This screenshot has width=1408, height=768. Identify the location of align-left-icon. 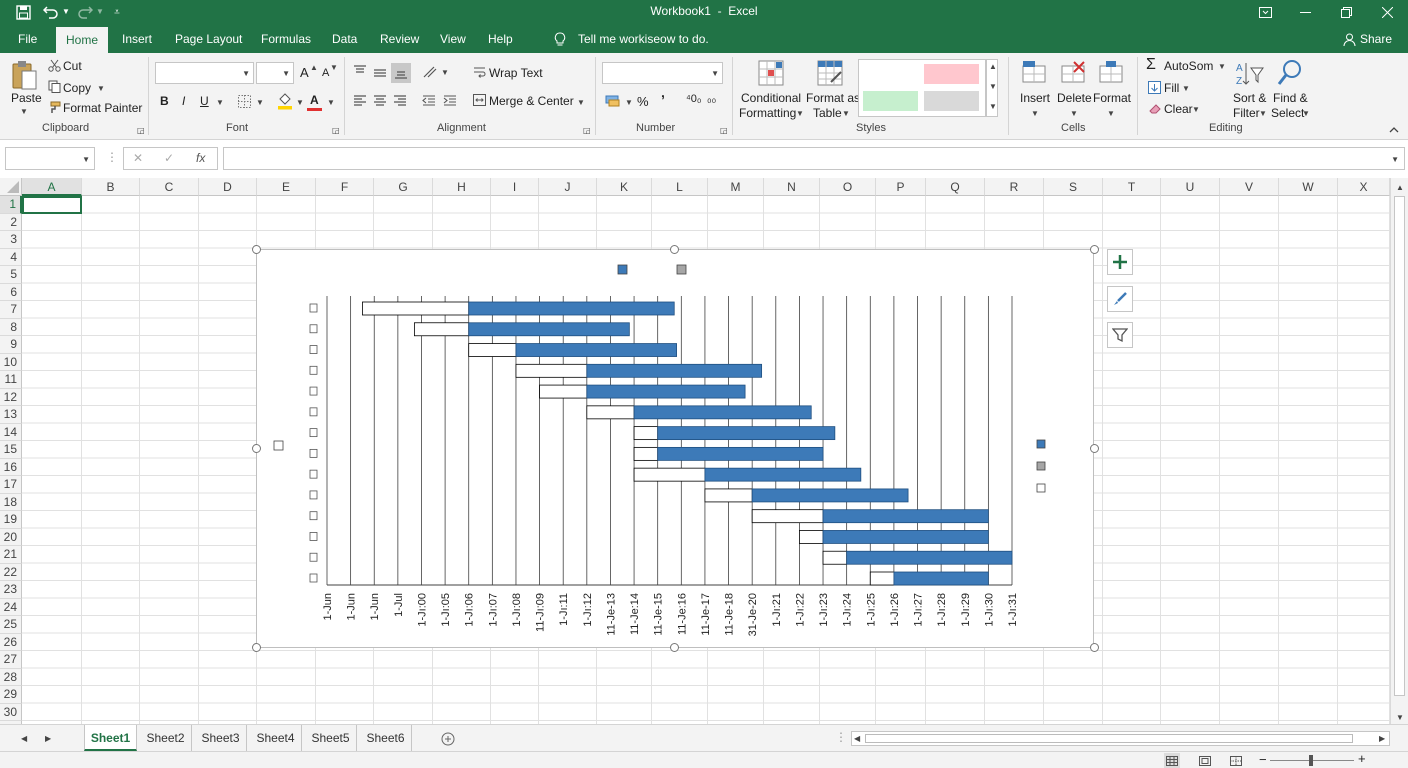
(360, 101).